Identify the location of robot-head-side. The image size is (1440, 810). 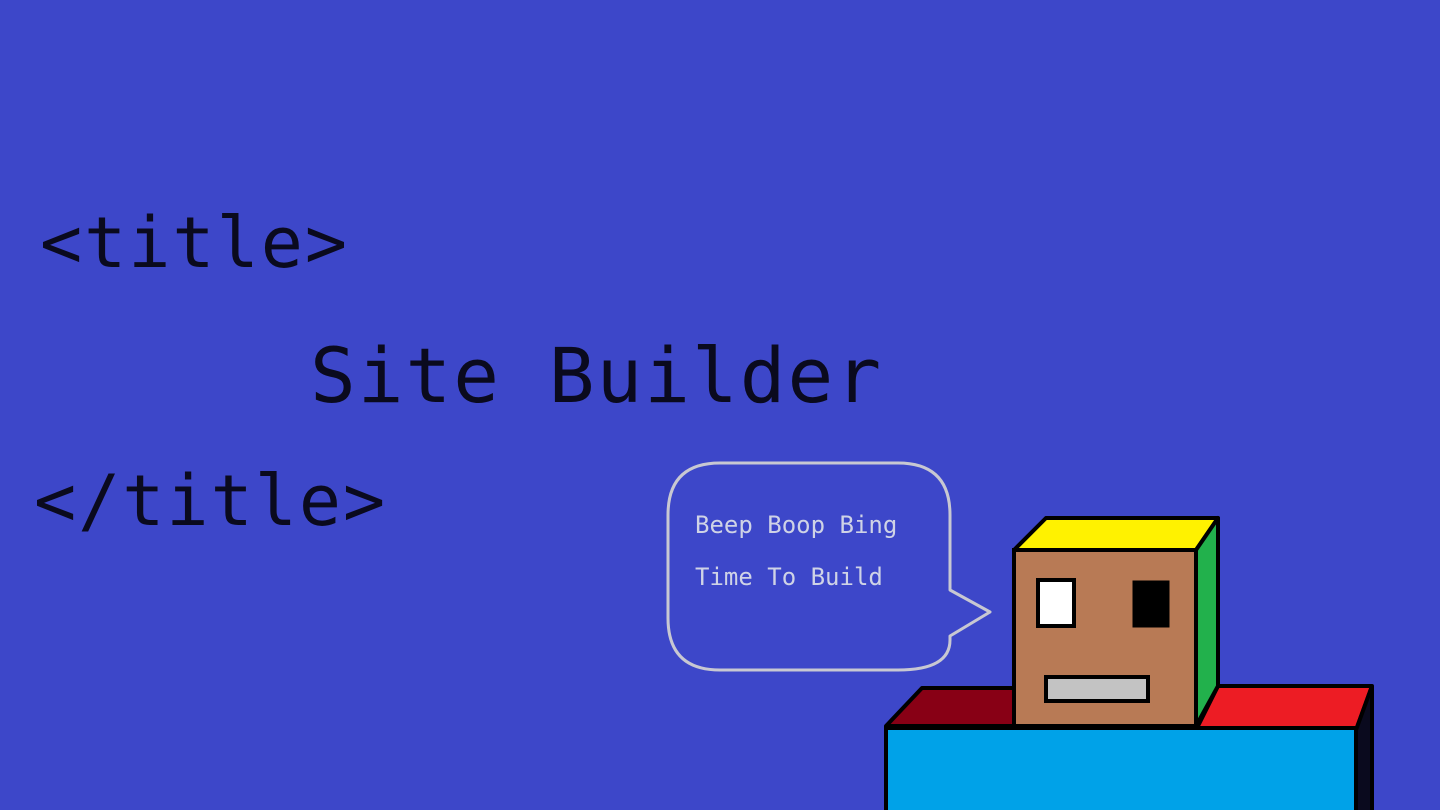
(1207, 622).